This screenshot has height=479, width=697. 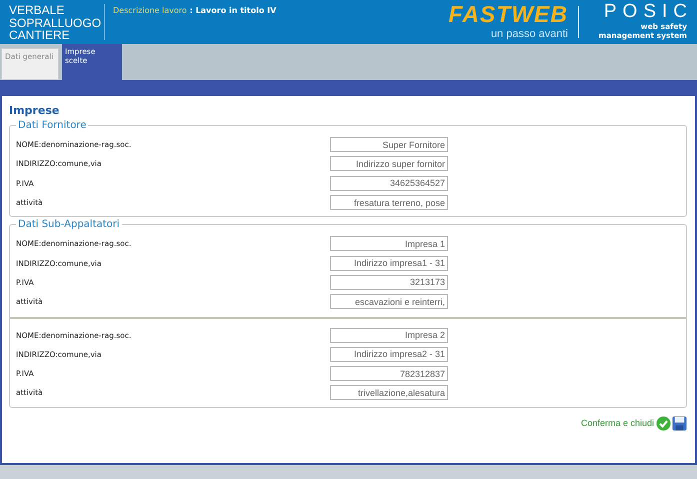 What do you see at coordinates (389, 282) in the screenshot?
I see `input-field: 3213173` at bounding box center [389, 282].